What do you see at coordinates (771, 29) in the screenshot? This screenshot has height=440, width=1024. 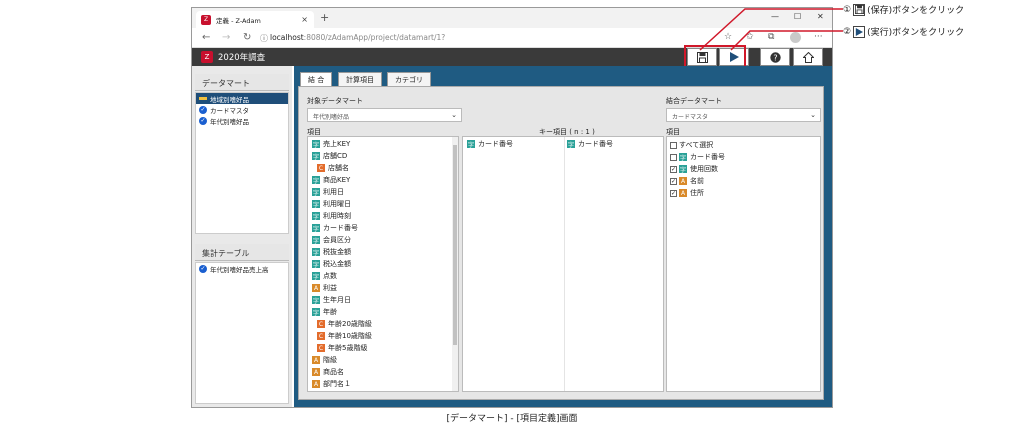 I see `callout-lines` at bounding box center [771, 29].